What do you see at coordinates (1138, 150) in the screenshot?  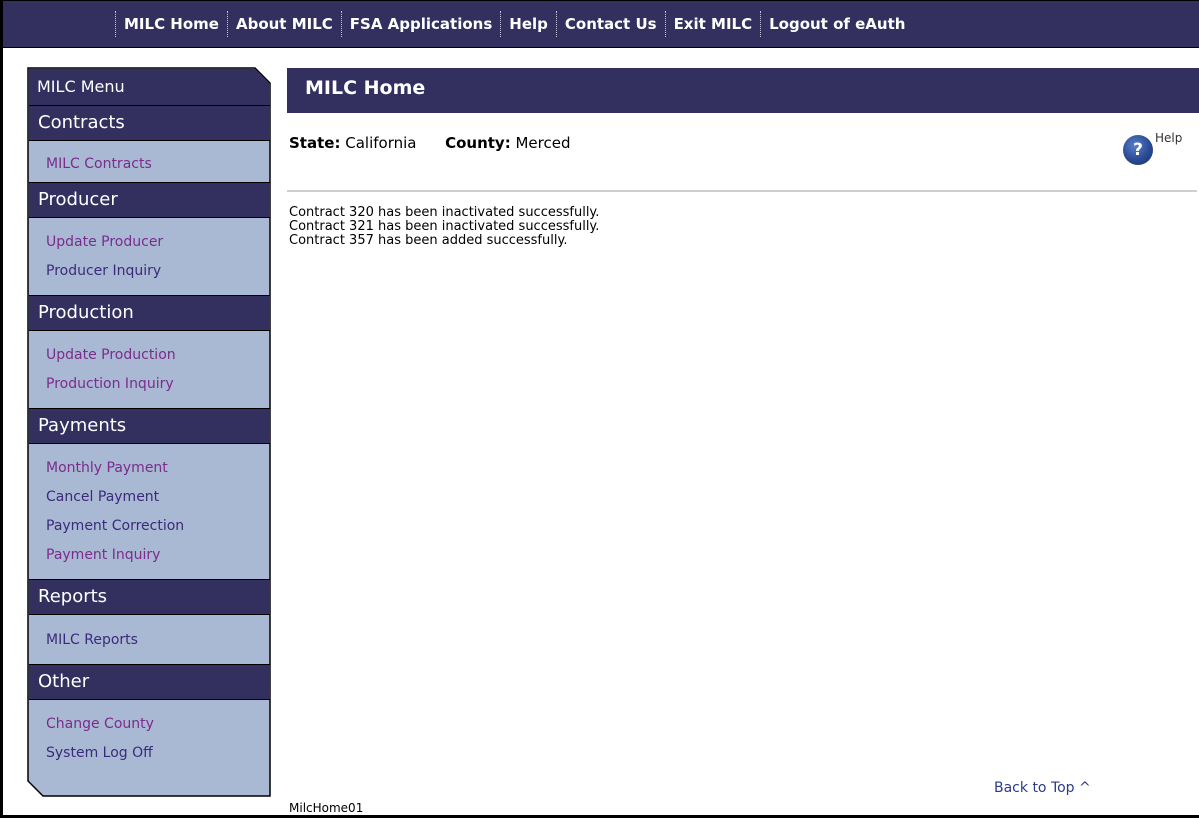 I see `help-icon: ?` at bounding box center [1138, 150].